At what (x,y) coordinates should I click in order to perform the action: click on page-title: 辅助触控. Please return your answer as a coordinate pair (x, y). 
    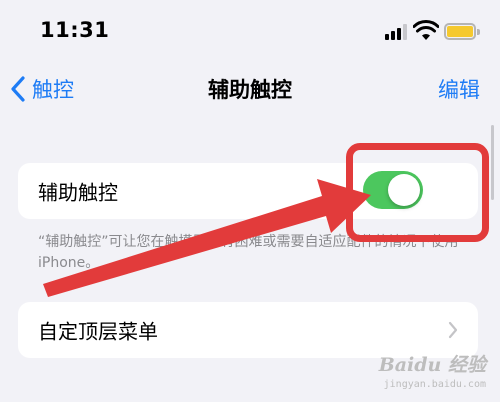
    Looking at the image, I should click on (250, 90).